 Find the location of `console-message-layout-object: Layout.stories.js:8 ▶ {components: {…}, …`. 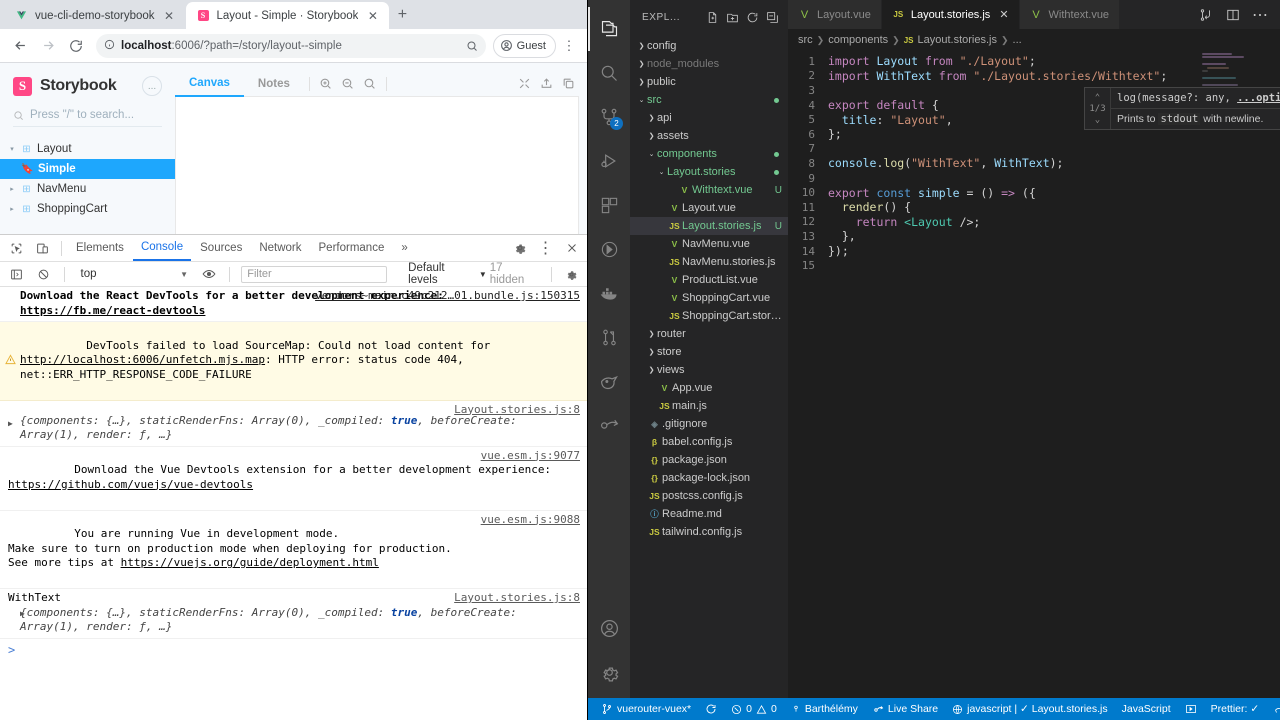

console-message-layout-object: Layout.stories.js:8 ▶ {components: {…}, … is located at coordinates (293, 424).